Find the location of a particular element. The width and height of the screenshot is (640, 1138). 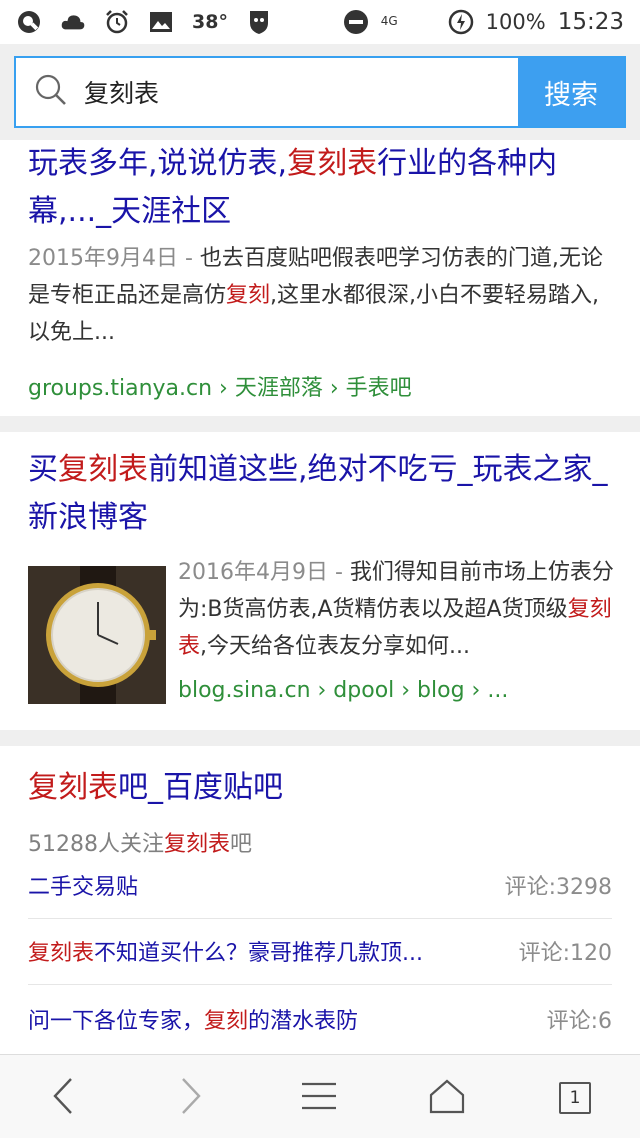

search-bar: 复刻表 搜索 is located at coordinates (320, 92).